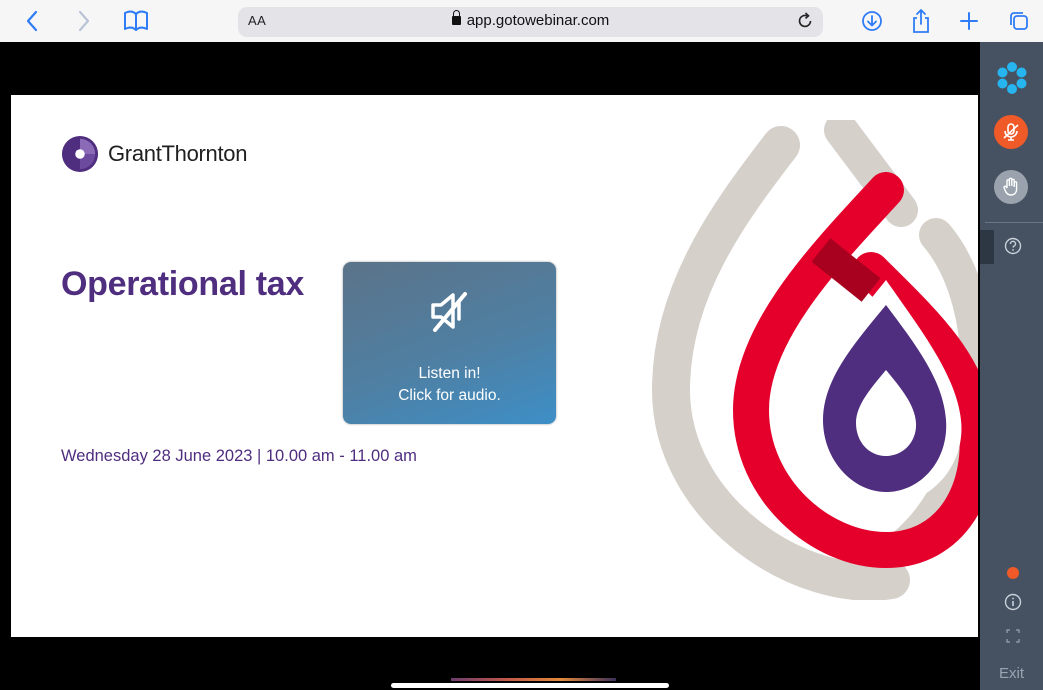  What do you see at coordinates (530, 685) in the screenshot?
I see `home-indicator` at bounding box center [530, 685].